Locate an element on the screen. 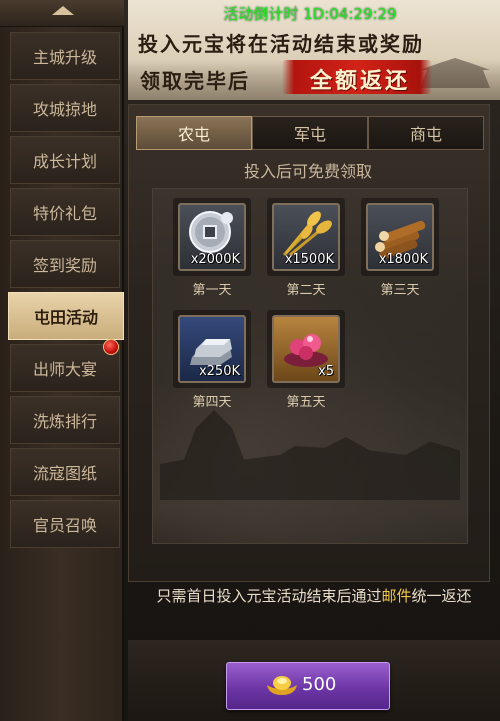  sidebar-item-label: 主城升级 is located at coordinates (64, 57).